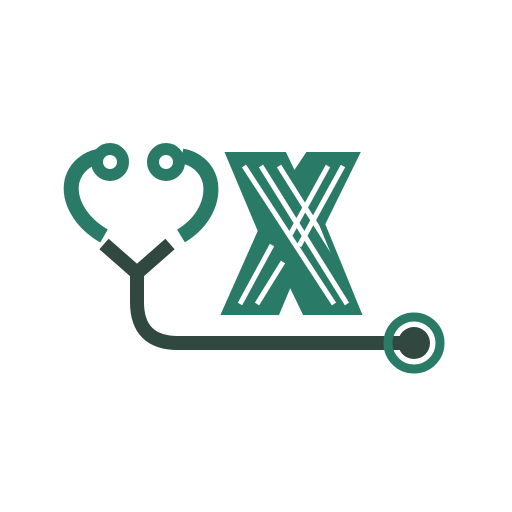  I want to click on ear-tips-icon, so click(138, 162).